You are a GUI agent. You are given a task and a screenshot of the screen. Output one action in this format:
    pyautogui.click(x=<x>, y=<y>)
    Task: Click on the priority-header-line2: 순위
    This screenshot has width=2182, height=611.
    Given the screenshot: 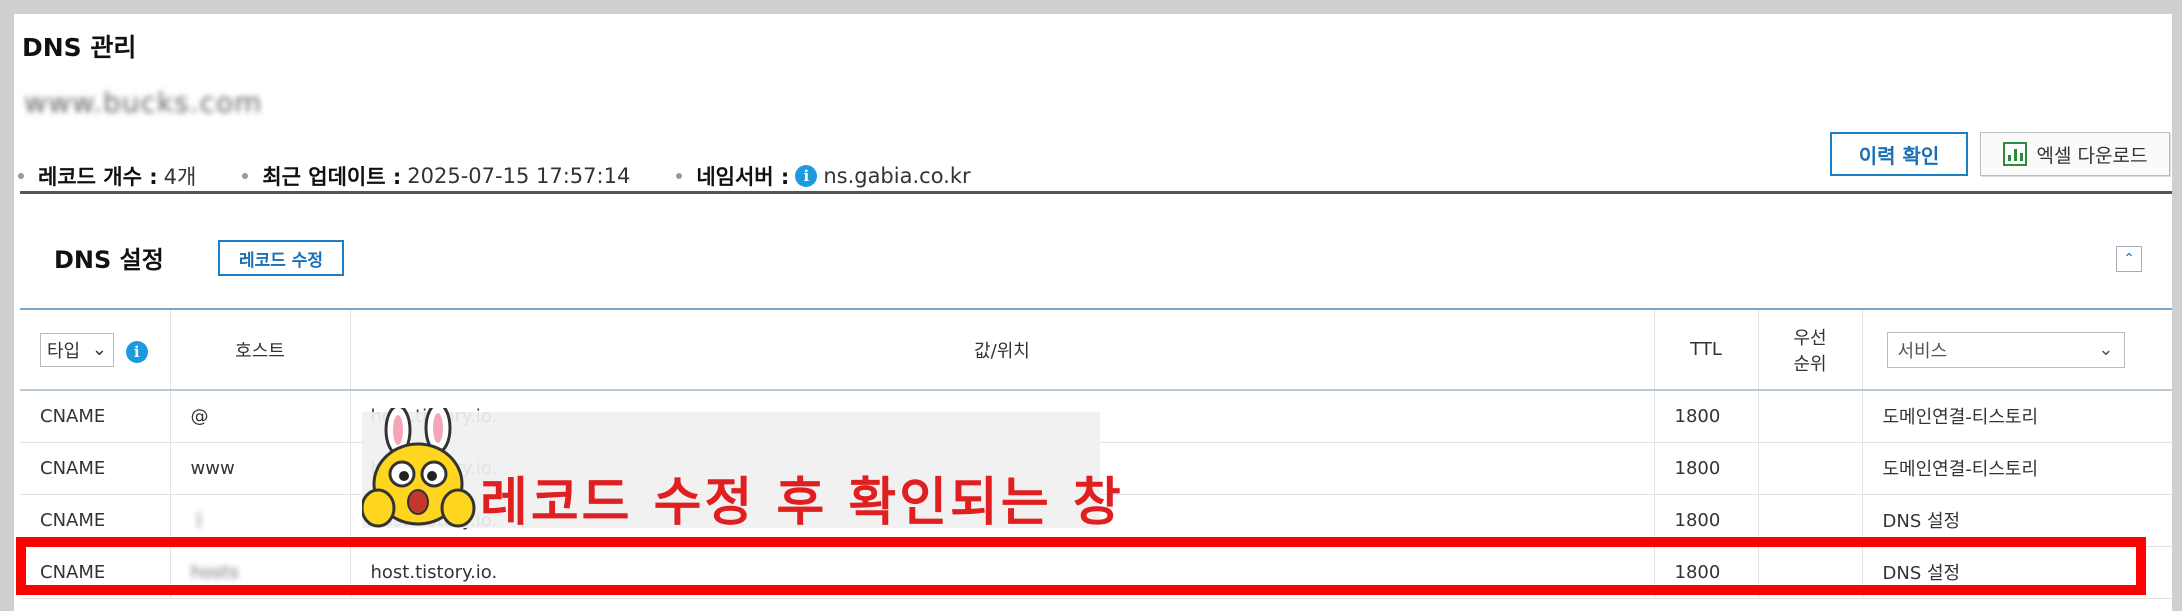 What is the action you would take?
    pyautogui.click(x=1810, y=364)
    